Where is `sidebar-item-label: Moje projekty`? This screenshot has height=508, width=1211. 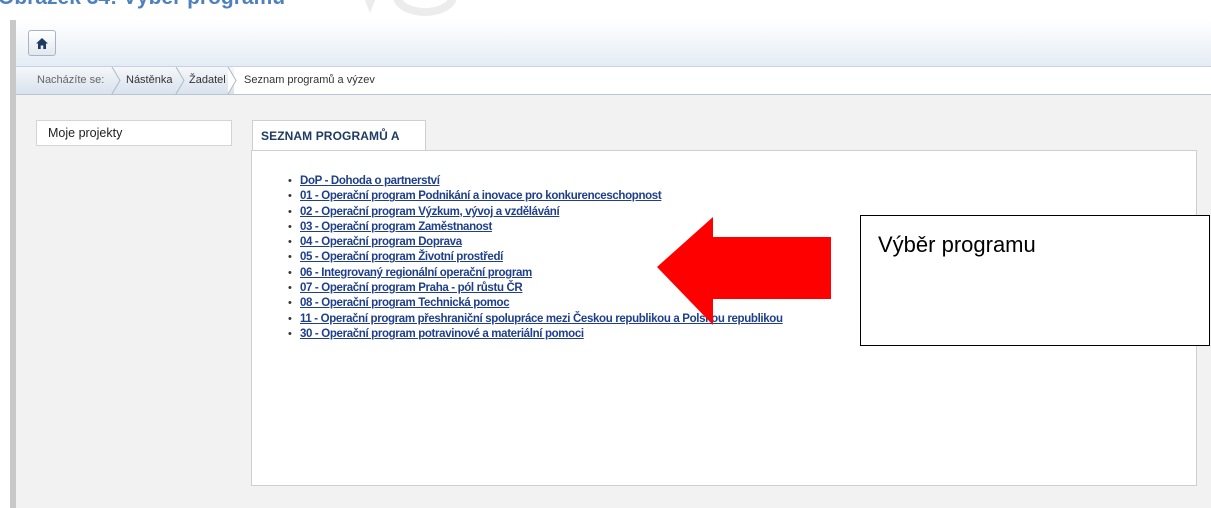 sidebar-item-label: Moje projekty is located at coordinates (85, 133).